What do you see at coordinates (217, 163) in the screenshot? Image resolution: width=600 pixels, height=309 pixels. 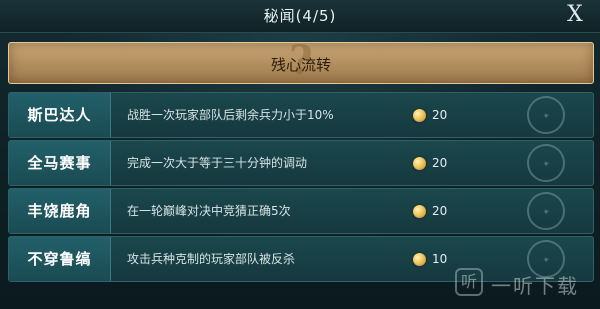 I see `task-description: 完成一次大于等于三十分钟的调动` at bounding box center [217, 163].